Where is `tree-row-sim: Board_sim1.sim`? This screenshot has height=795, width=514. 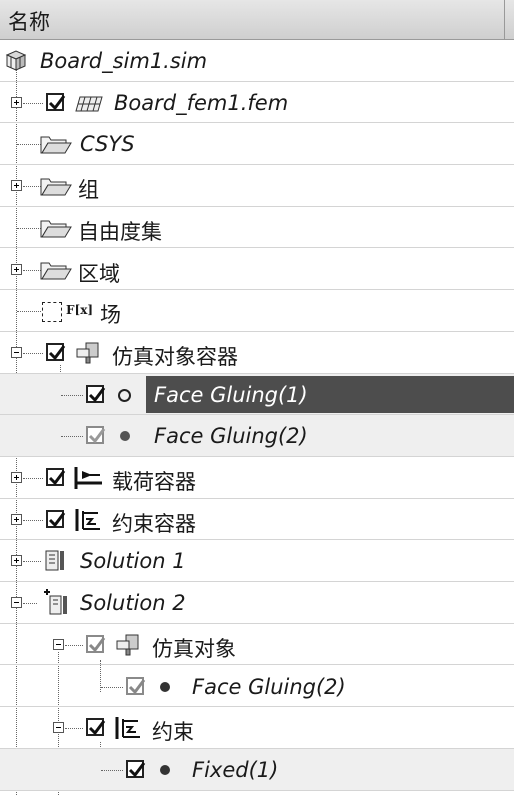 tree-row-sim: Board_sim1.sim is located at coordinates (257, 61).